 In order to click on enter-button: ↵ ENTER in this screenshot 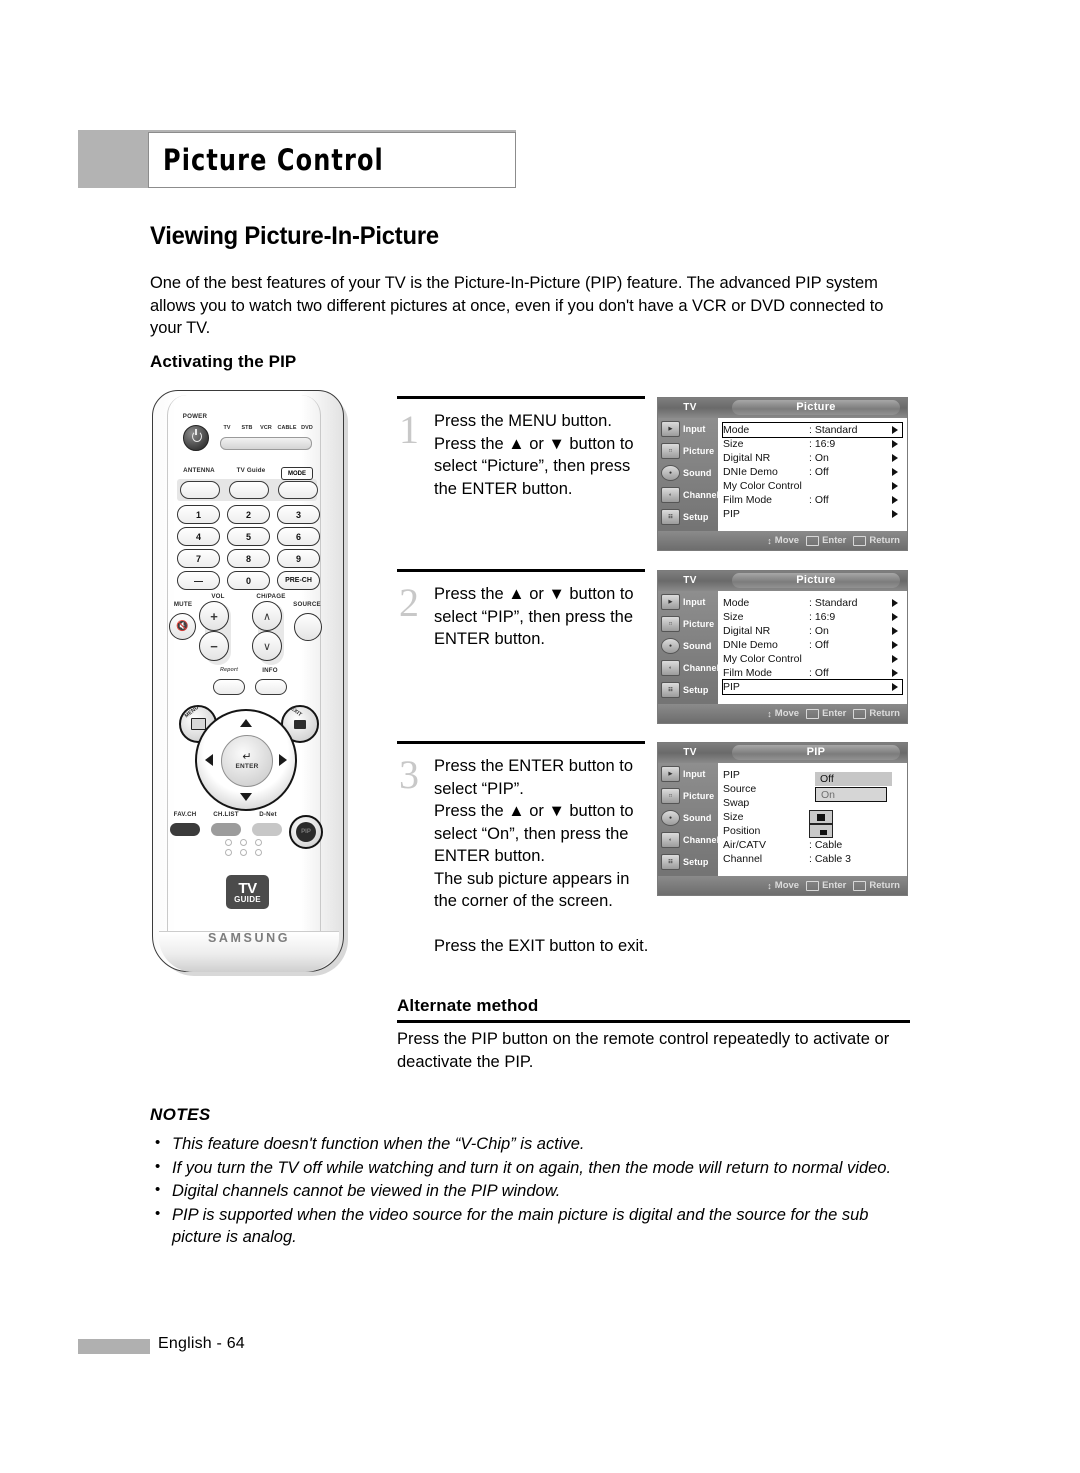, I will do `click(247, 761)`.